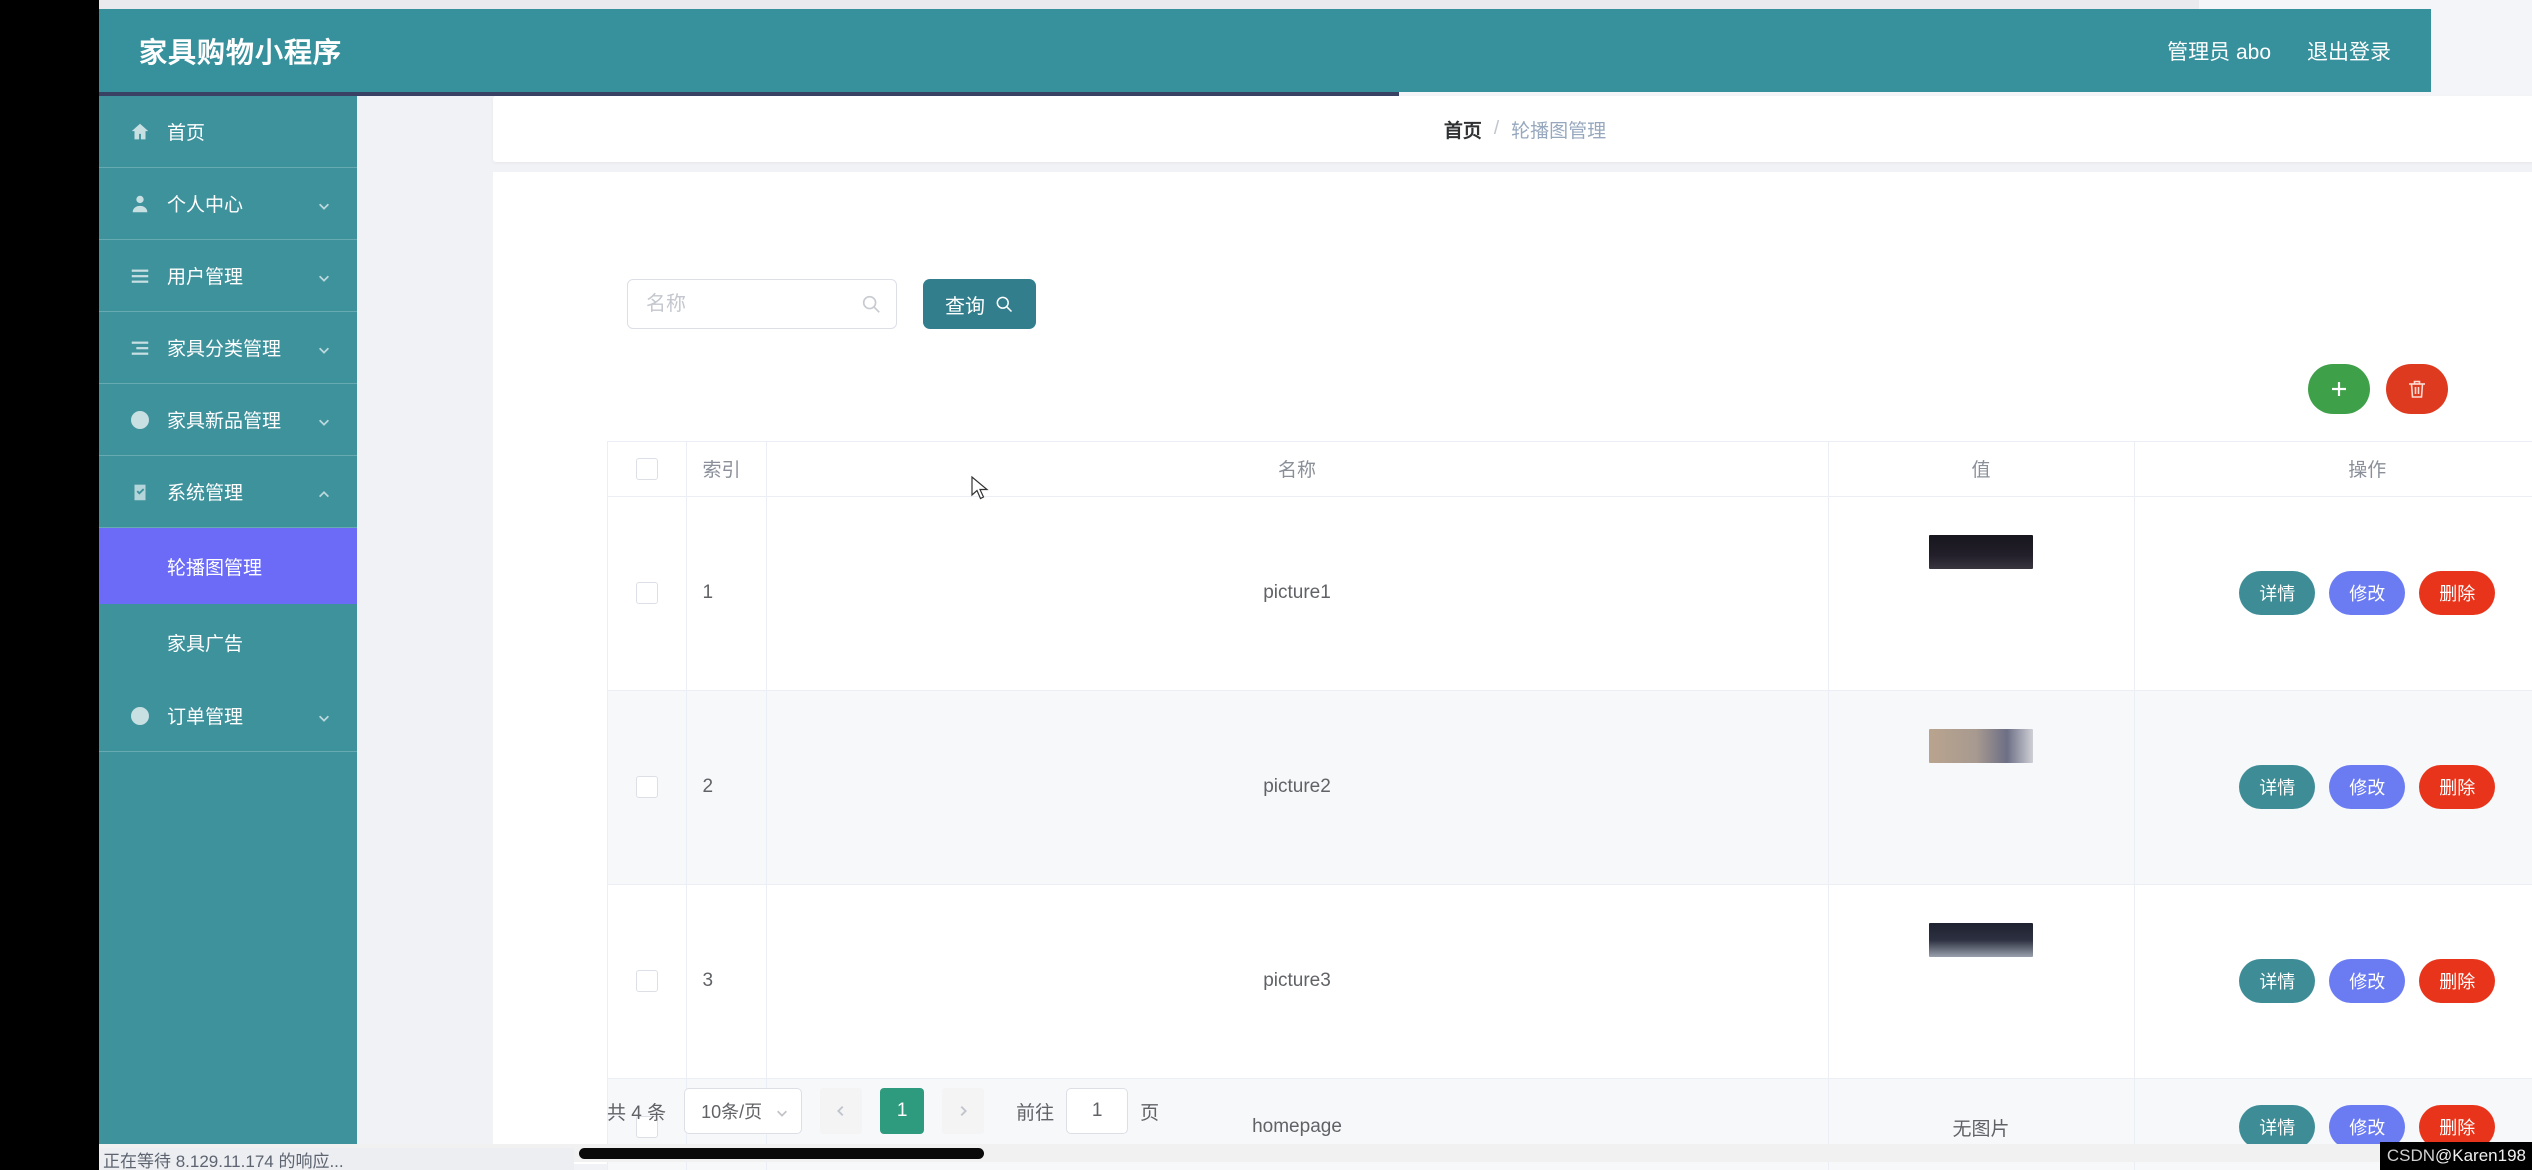 This screenshot has width=2532, height=1170. Describe the element at coordinates (228, 132) in the screenshot. I see `sidebar-item-home: 首页` at that location.